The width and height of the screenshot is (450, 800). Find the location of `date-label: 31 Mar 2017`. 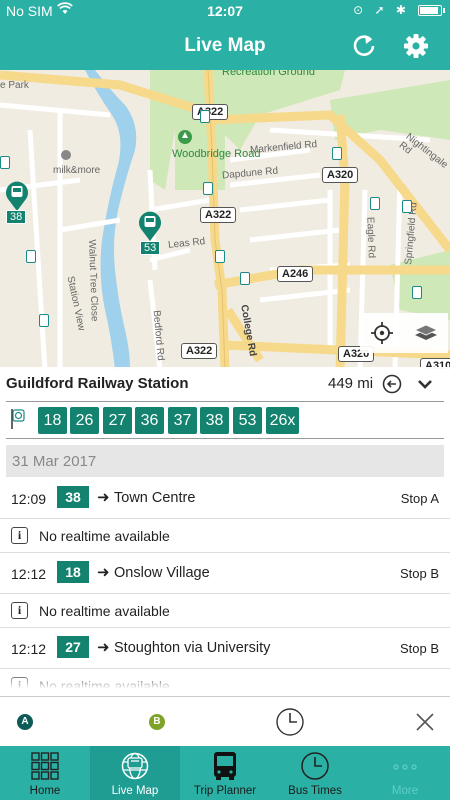

date-label: 31 Mar 2017 is located at coordinates (54, 461).